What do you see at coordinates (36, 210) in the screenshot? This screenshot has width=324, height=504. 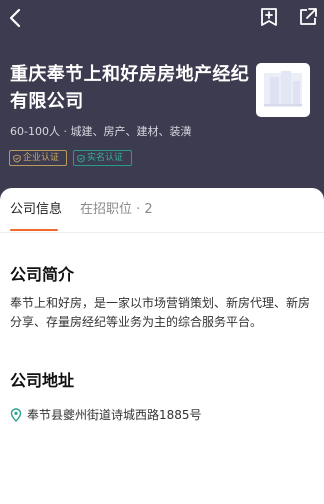 I see `tab-company-info: 公司信息` at bounding box center [36, 210].